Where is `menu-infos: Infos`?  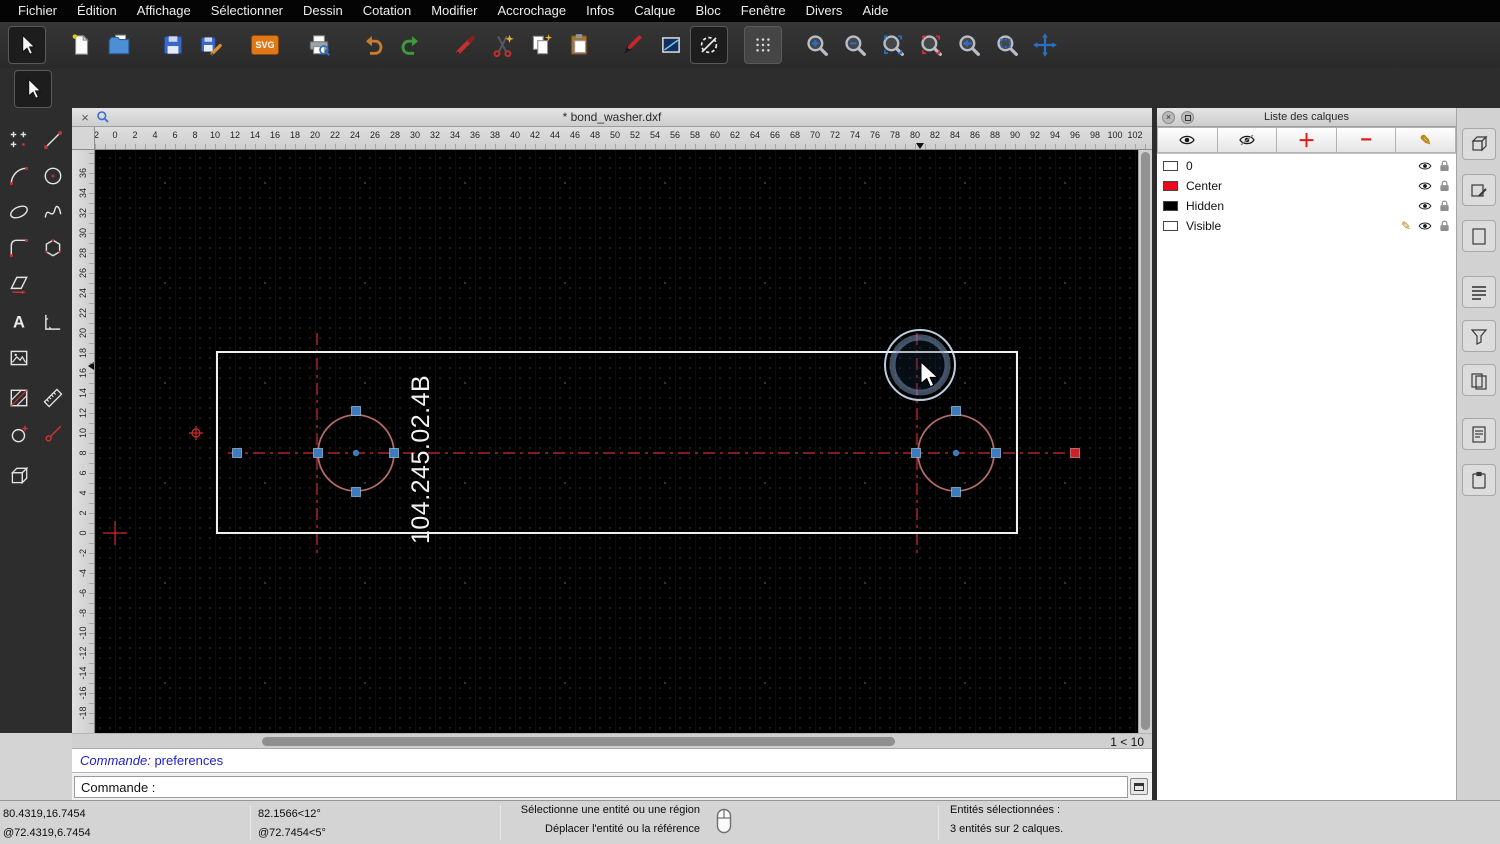 menu-infos: Infos is located at coordinates (600, 11).